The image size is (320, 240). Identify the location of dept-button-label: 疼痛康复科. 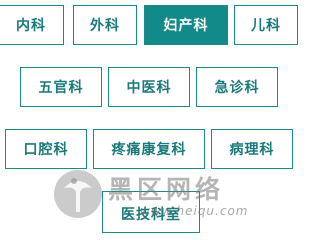
(149, 150).